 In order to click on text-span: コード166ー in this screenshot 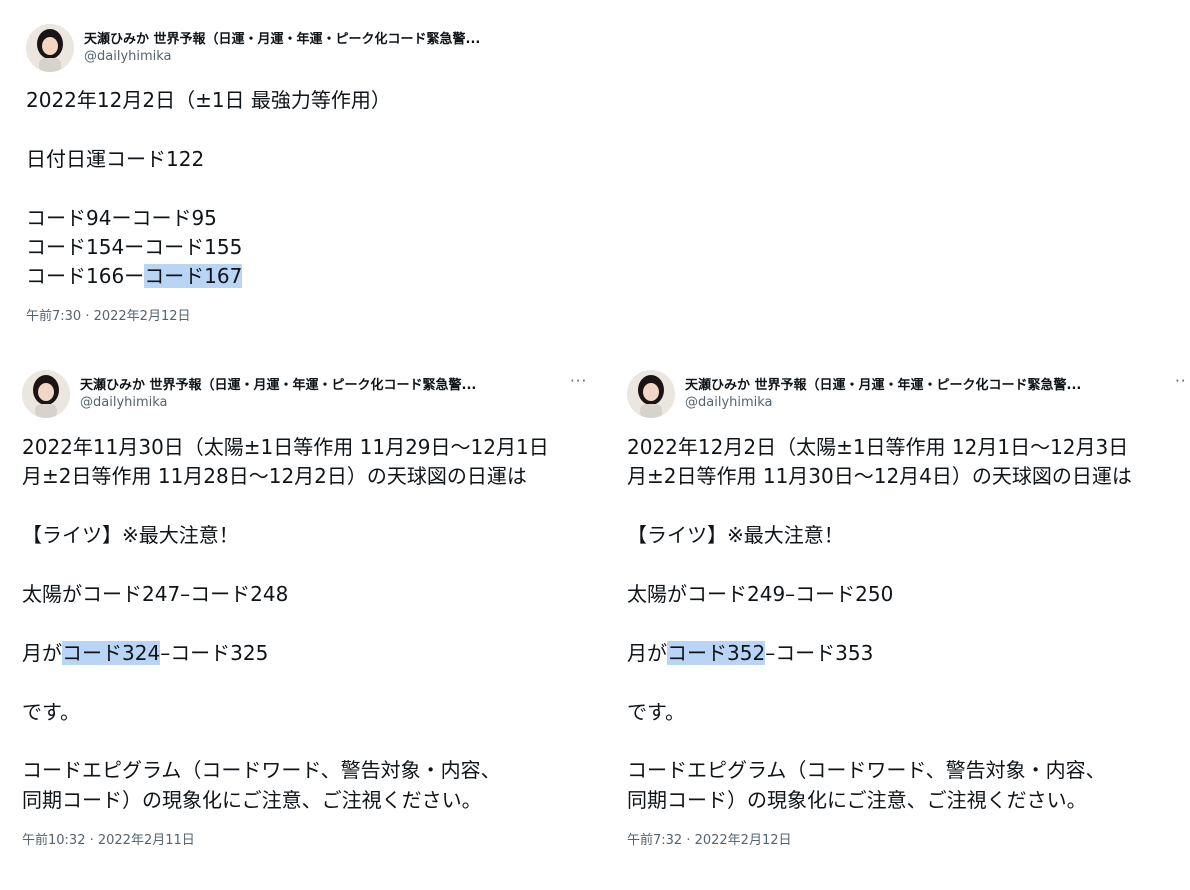, I will do `click(85, 276)`.